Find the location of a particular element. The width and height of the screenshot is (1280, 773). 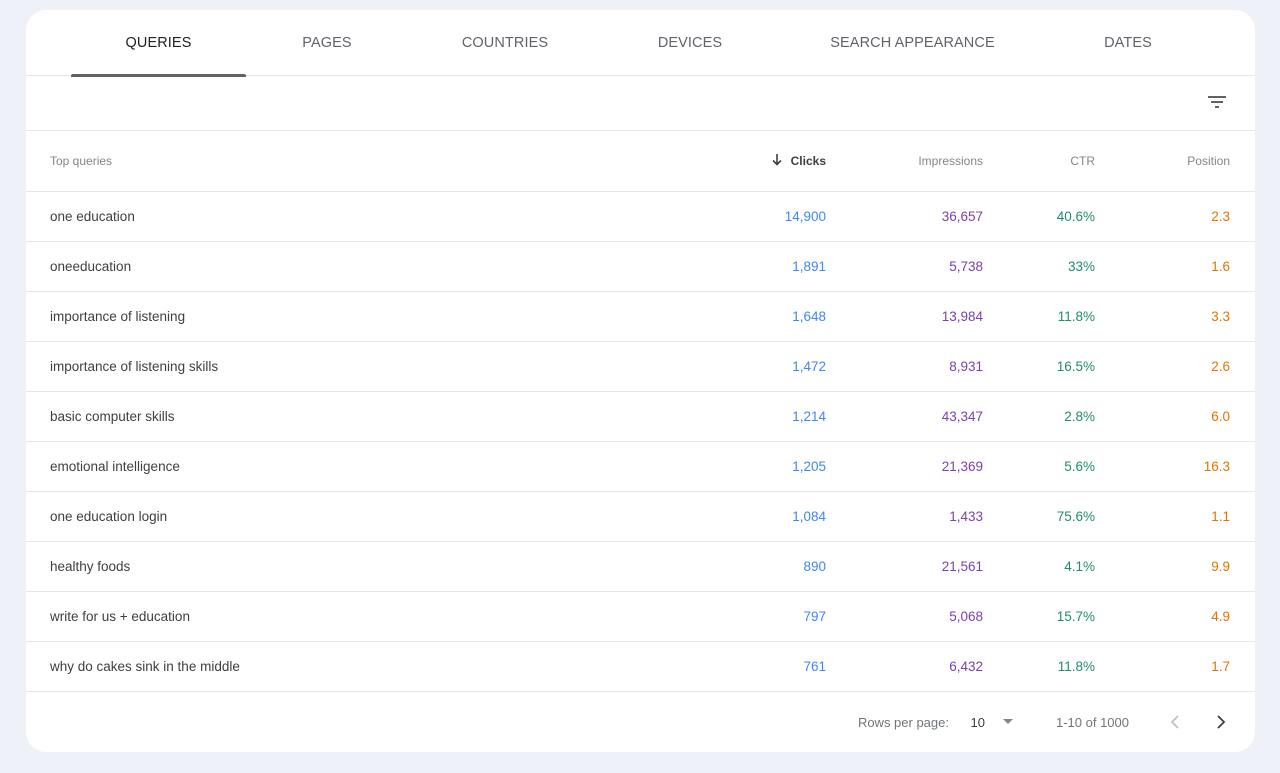

position-cell: 3.3 is located at coordinates (1220, 316).